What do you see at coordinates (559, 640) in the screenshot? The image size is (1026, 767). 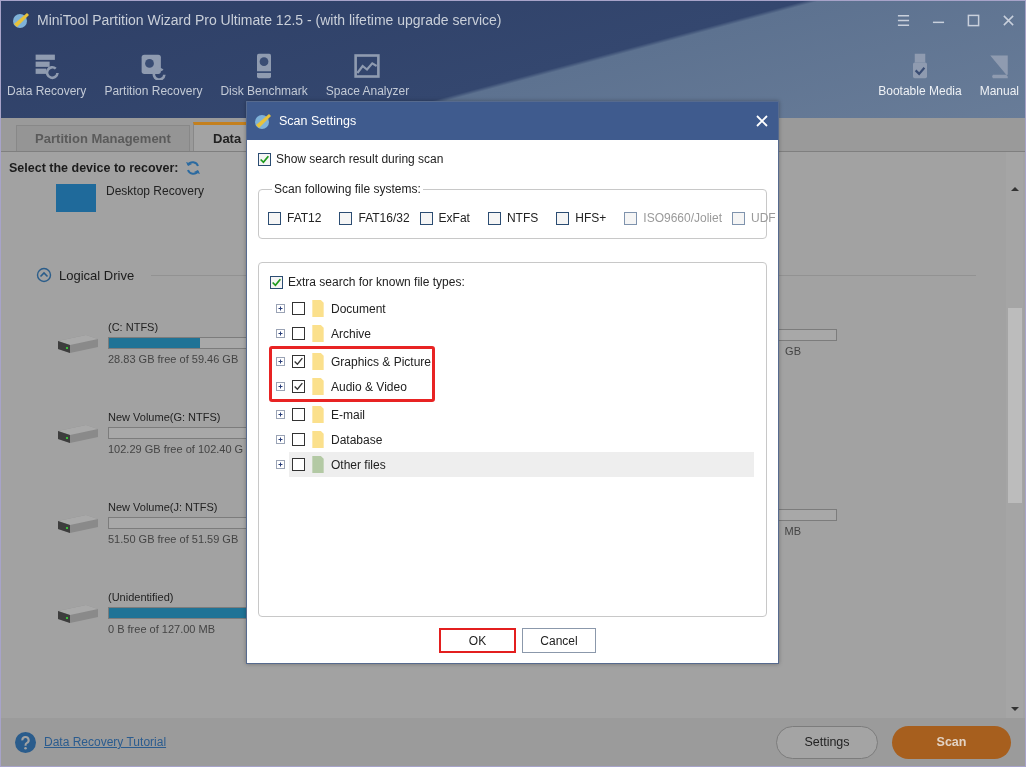 I see `cancel-button: Cancel` at bounding box center [559, 640].